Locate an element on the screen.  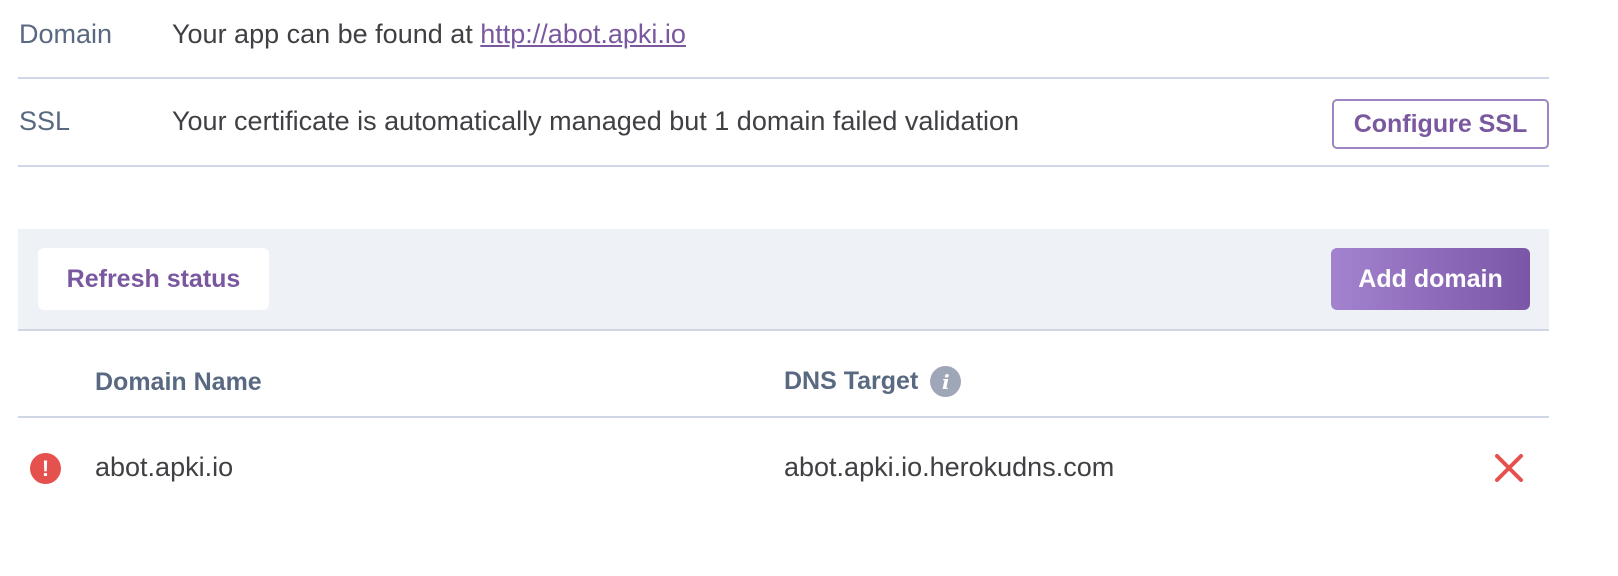
app-url-link: http://abot.apki.io is located at coordinates (583, 34).